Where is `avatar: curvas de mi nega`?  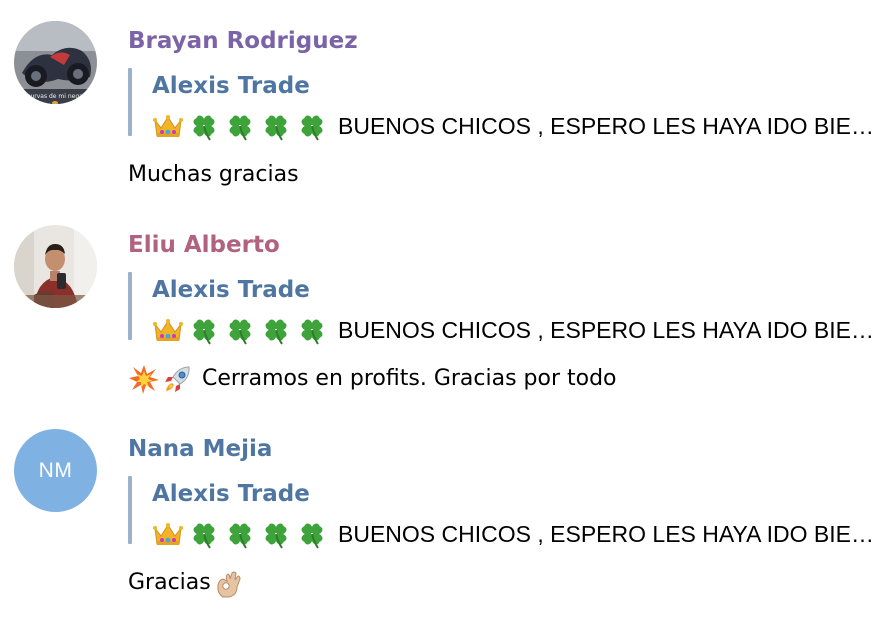
avatar: curvas de mi nega is located at coordinates (55, 62).